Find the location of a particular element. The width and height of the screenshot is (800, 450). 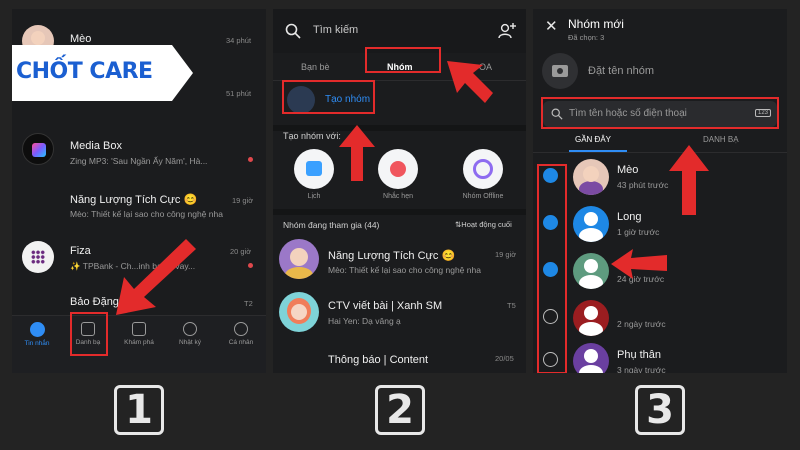

clock-icon is located at coordinates (190, 329).